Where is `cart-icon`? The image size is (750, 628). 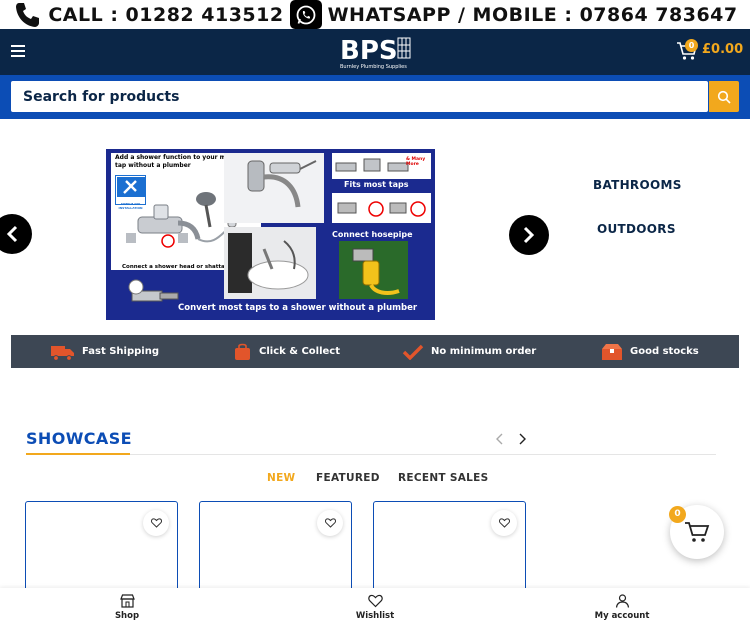
cart-icon is located at coordinates (697, 532).